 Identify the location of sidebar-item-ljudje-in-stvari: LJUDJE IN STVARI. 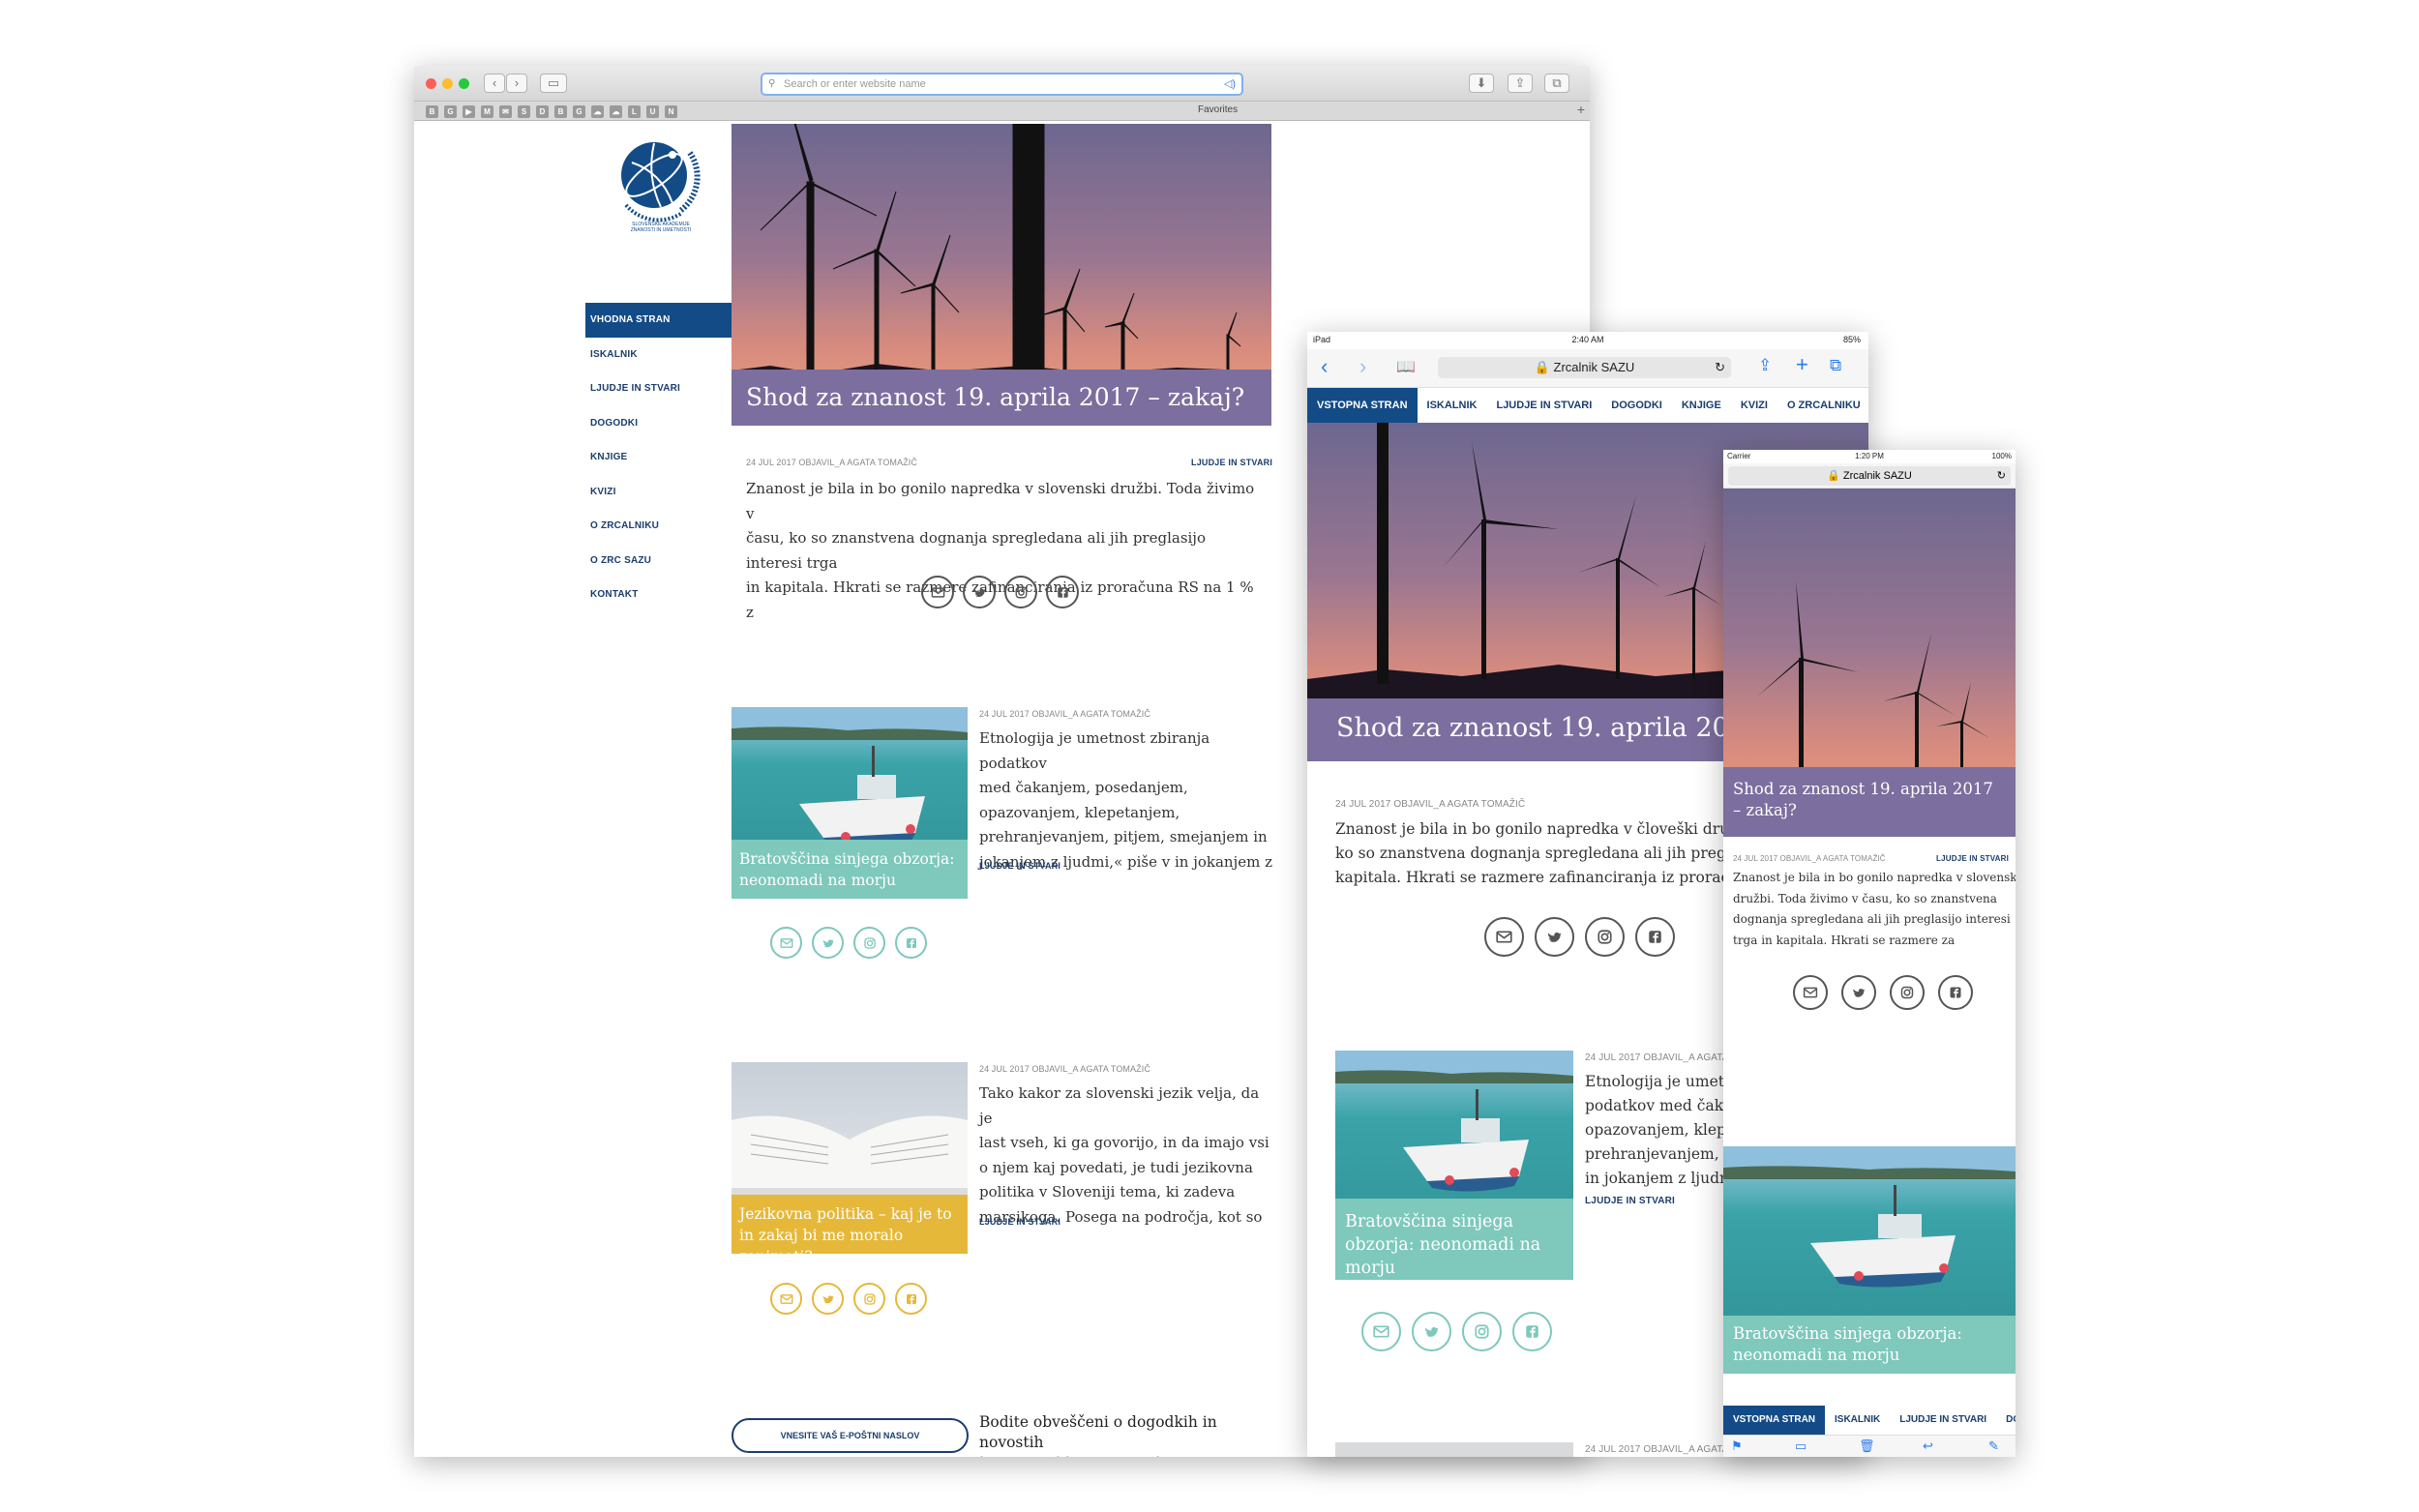
(658, 388).